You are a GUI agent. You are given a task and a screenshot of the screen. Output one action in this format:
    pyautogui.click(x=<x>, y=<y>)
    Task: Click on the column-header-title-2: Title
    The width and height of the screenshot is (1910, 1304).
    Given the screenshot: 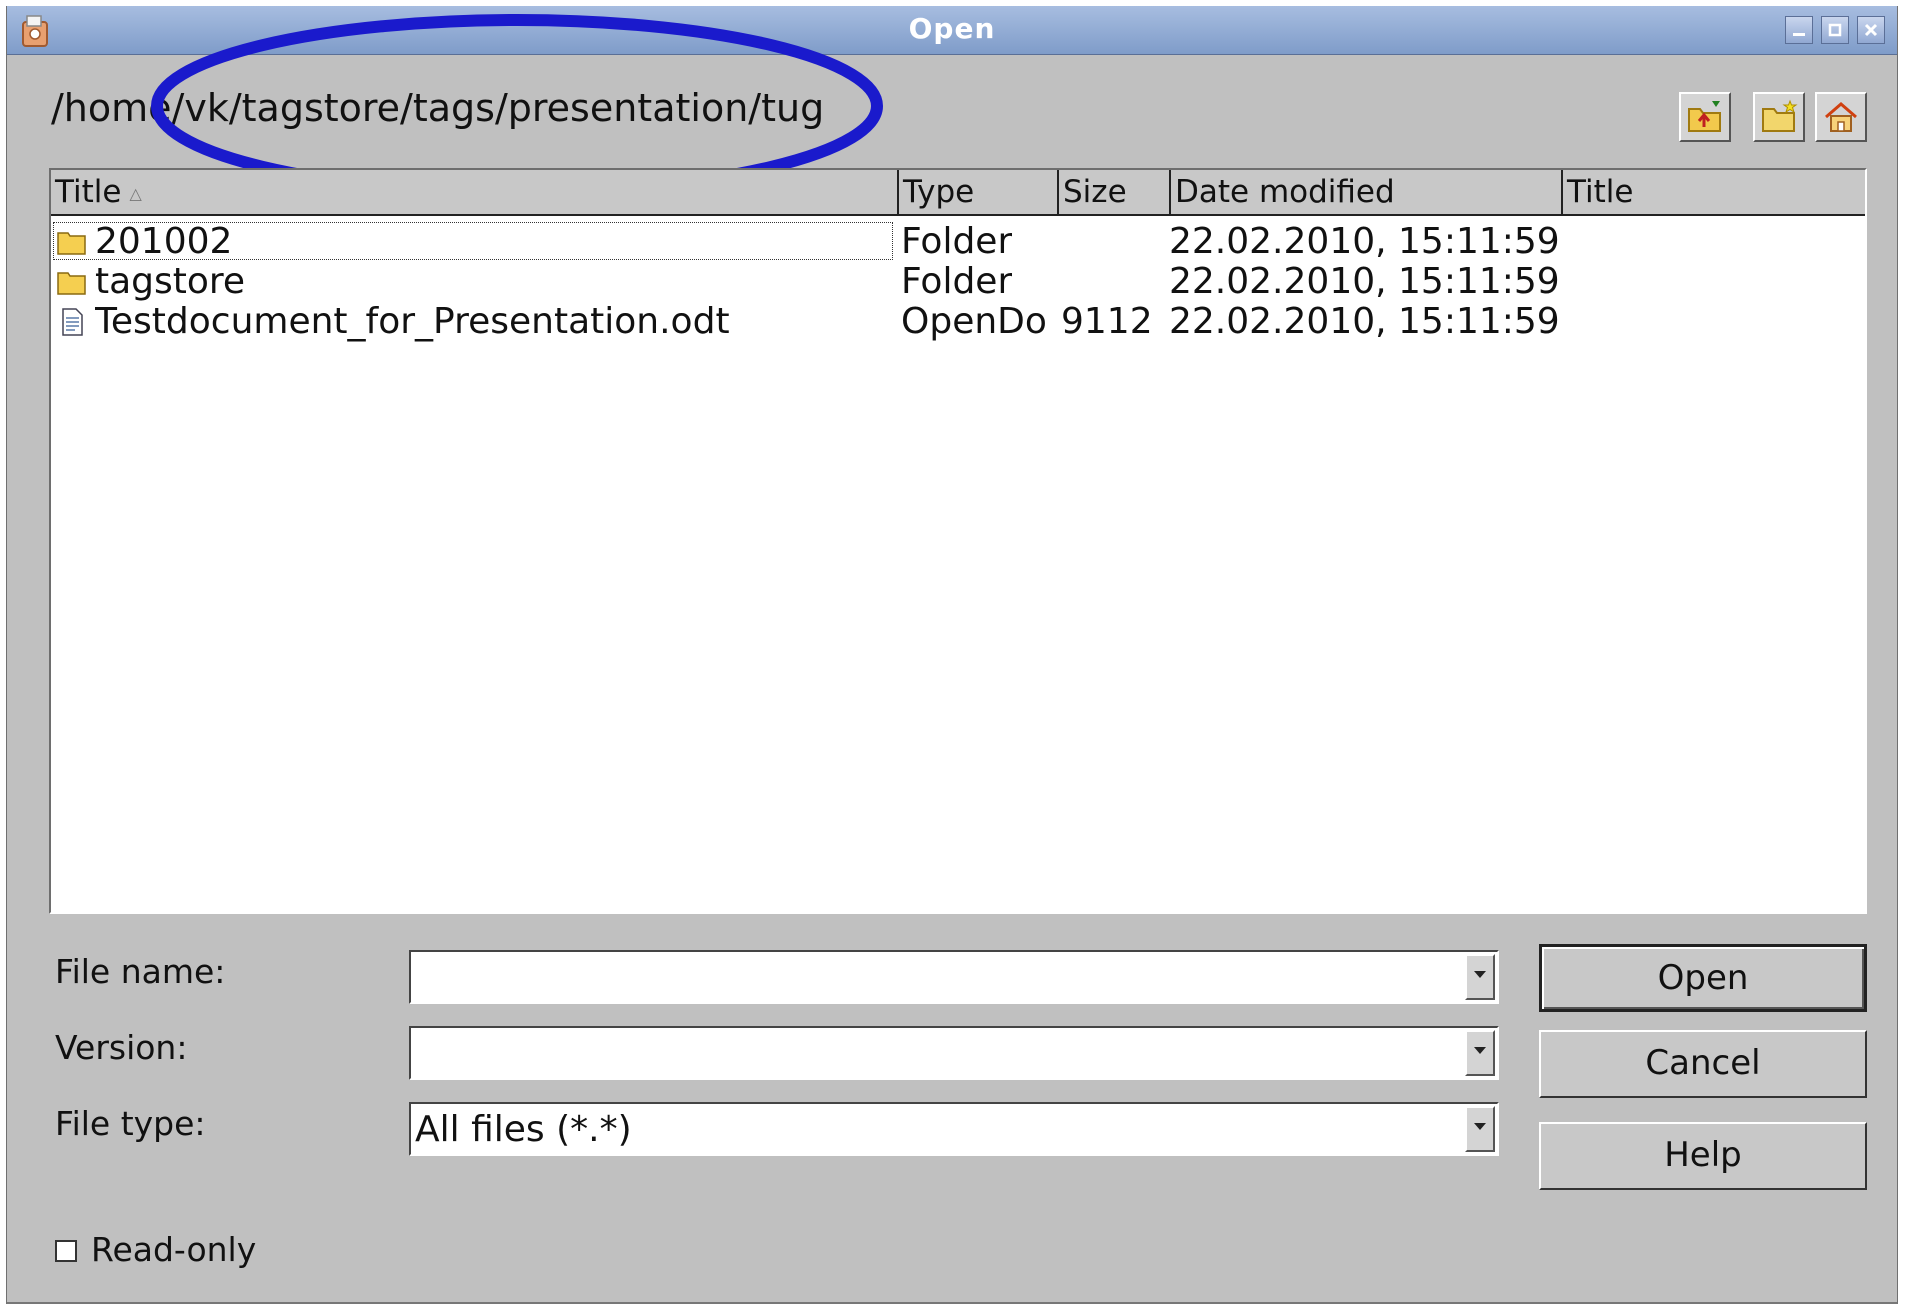 What is the action you would take?
    pyautogui.click(x=1714, y=192)
    